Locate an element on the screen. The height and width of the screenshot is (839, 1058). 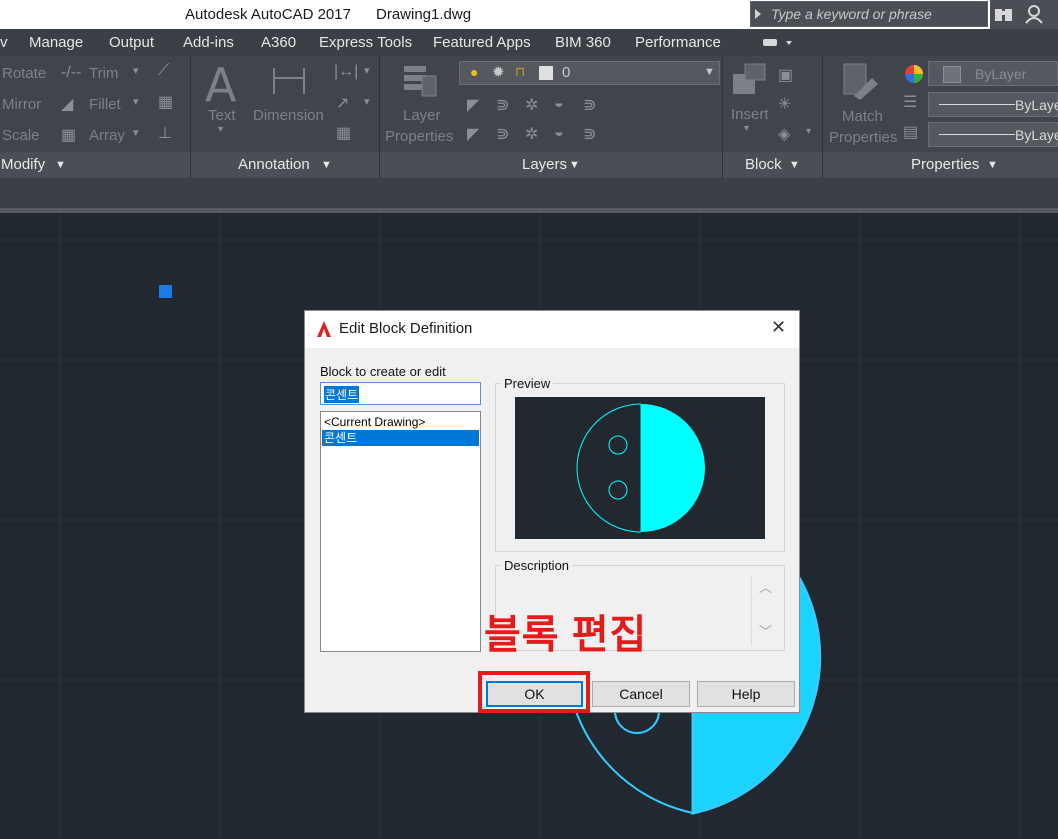
search-input: Type a keyword or phrase is located at coordinates (869, 14).